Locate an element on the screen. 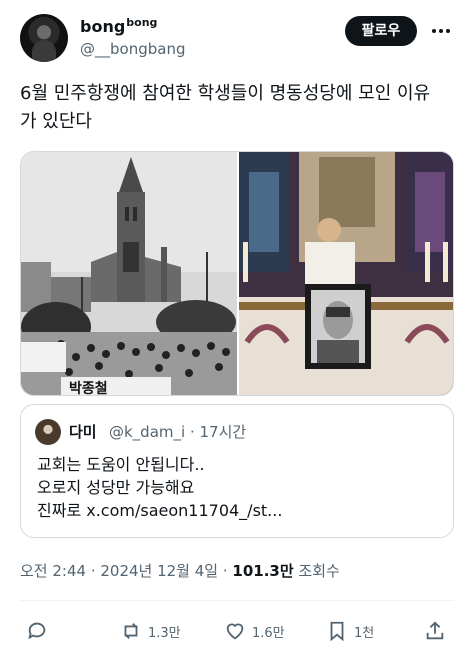  retweet-count: 1.3만 is located at coordinates (164, 633).